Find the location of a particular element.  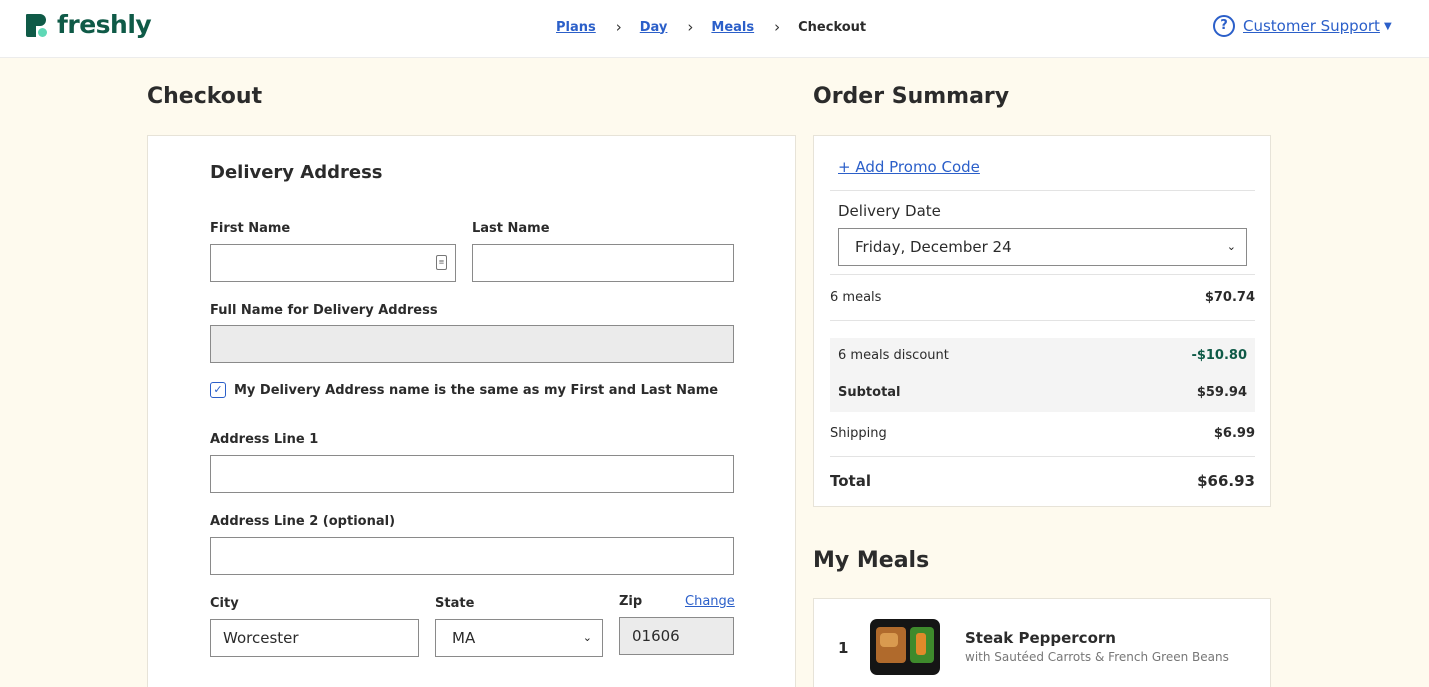

breadcrumb-plans-link: Plans is located at coordinates (576, 27).